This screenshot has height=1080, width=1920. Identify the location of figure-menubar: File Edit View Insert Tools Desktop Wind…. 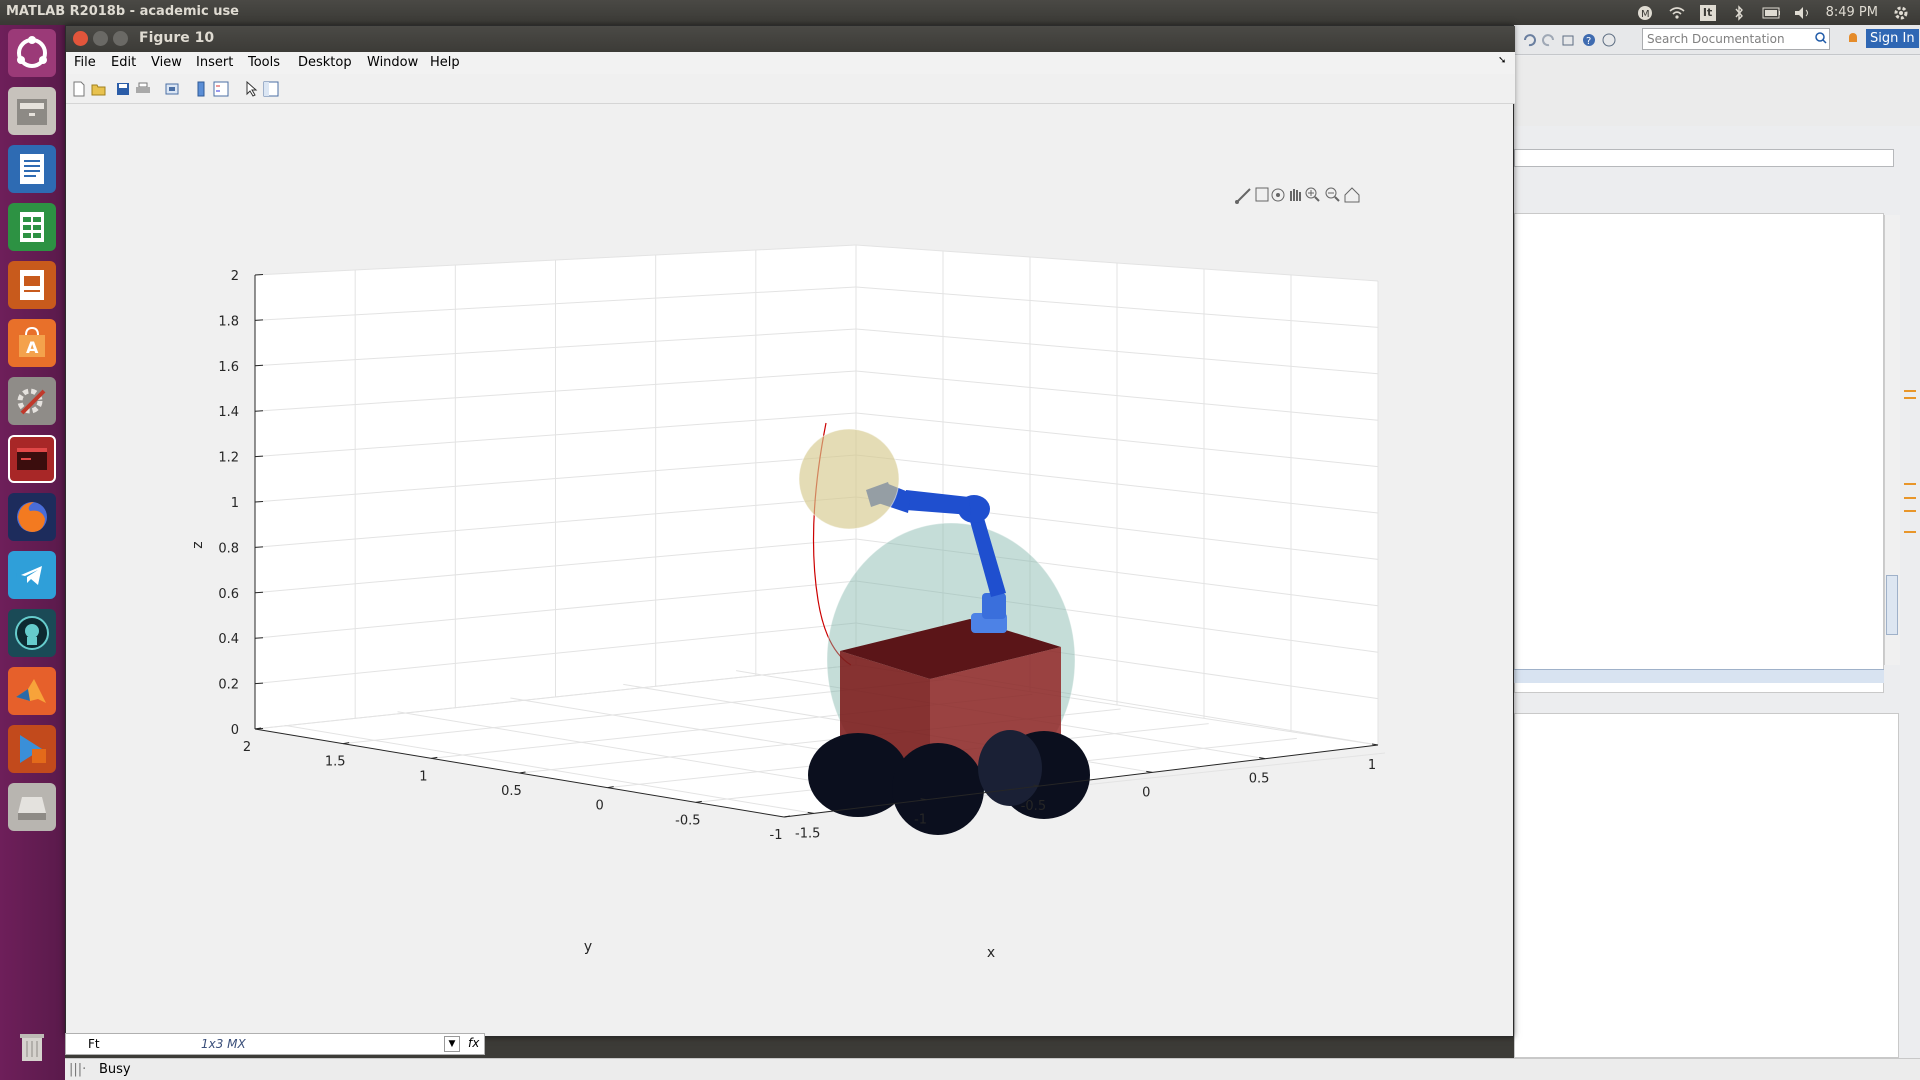
(790, 63).